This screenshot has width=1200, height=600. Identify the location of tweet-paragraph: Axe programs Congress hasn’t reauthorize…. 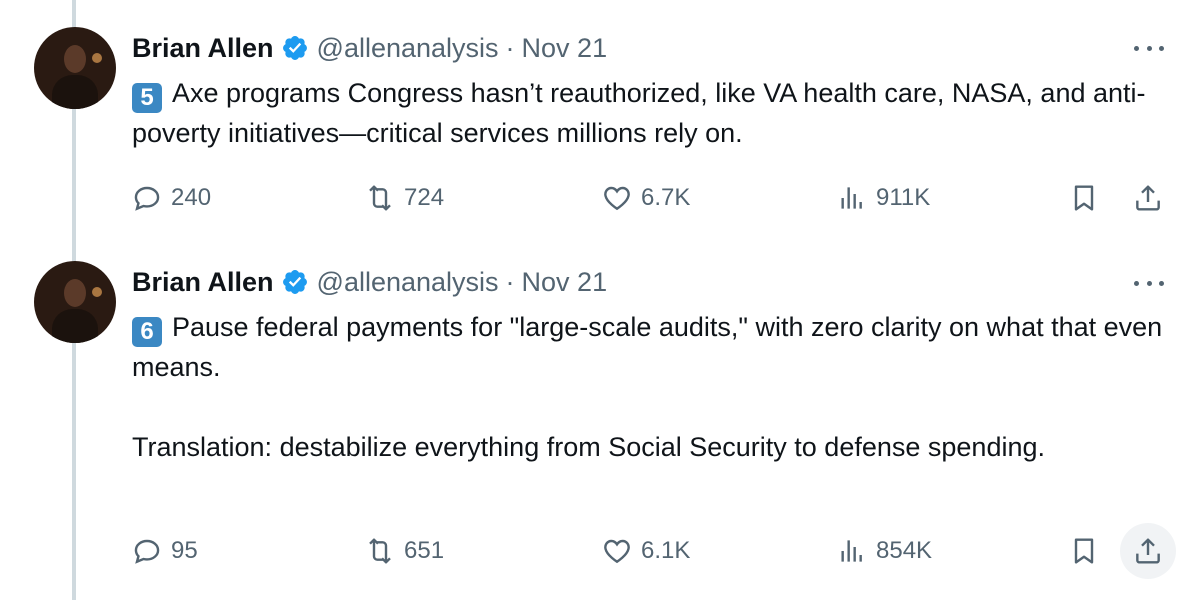
(639, 113).